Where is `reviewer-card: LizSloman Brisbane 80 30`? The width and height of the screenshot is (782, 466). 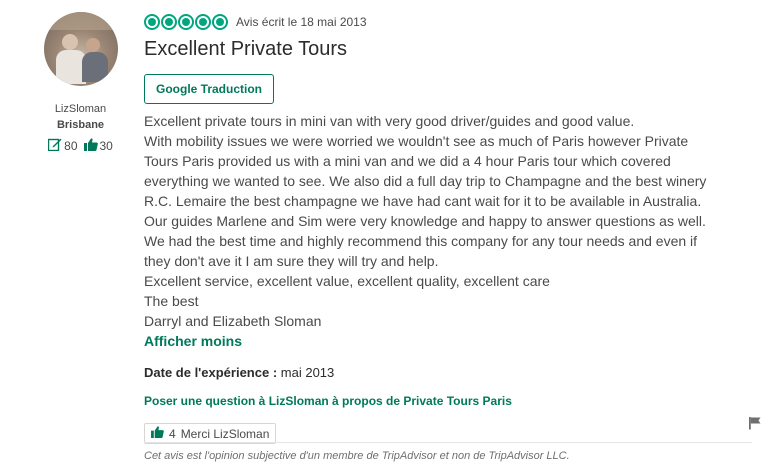 reviewer-card: LizSloman Brisbane 80 30 is located at coordinates (80, 83).